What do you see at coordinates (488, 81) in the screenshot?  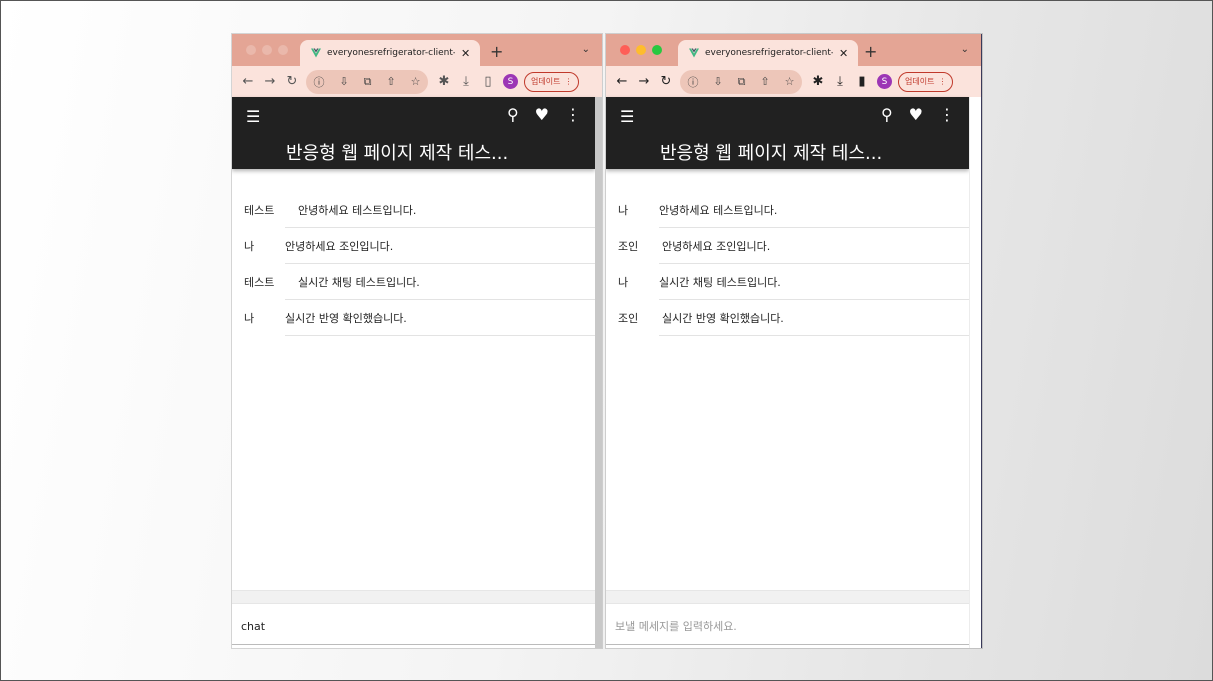 I see `side-panel-icon: ▯` at bounding box center [488, 81].